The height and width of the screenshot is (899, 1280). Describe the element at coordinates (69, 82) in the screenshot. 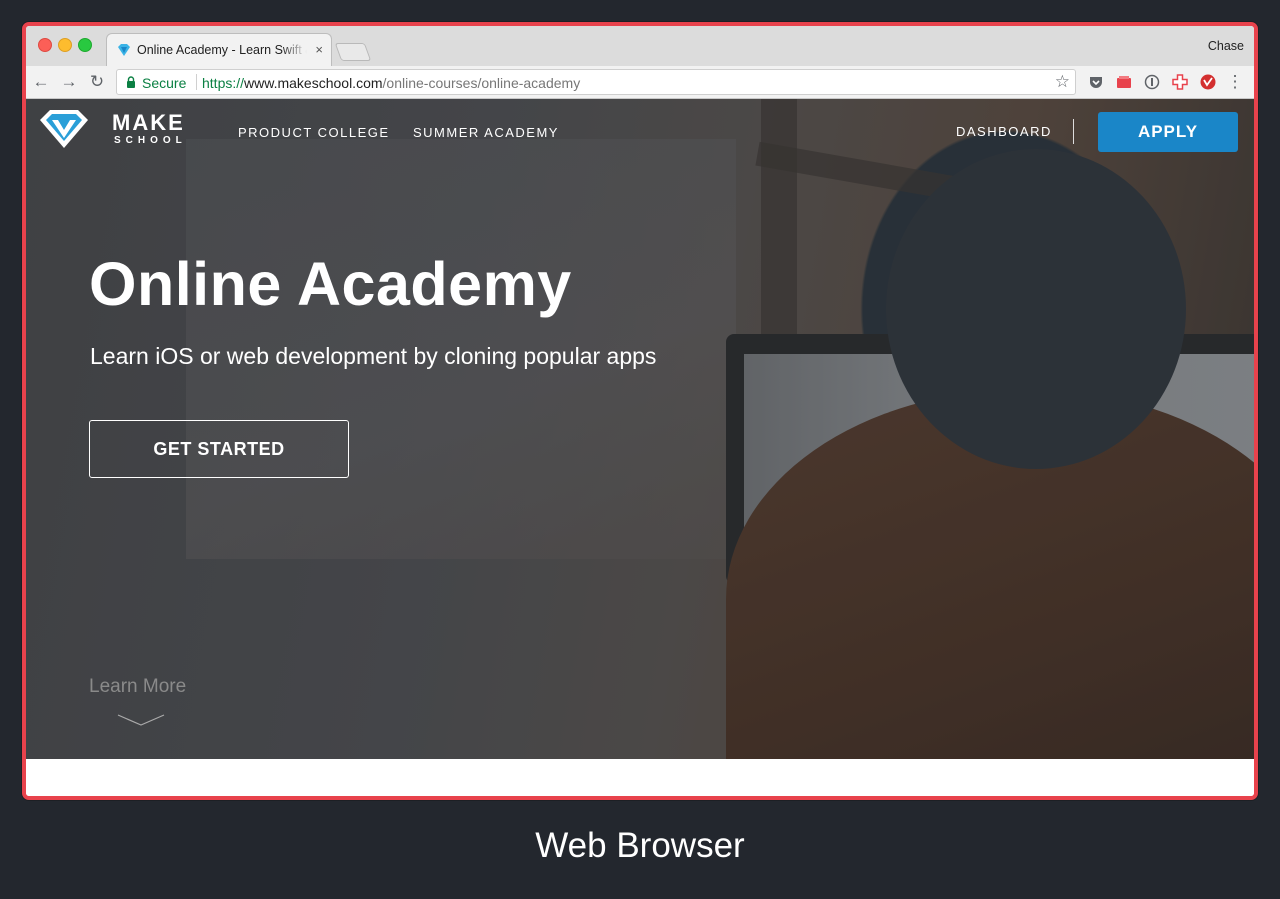

I see `forward-arrow-icon: →` at that location.